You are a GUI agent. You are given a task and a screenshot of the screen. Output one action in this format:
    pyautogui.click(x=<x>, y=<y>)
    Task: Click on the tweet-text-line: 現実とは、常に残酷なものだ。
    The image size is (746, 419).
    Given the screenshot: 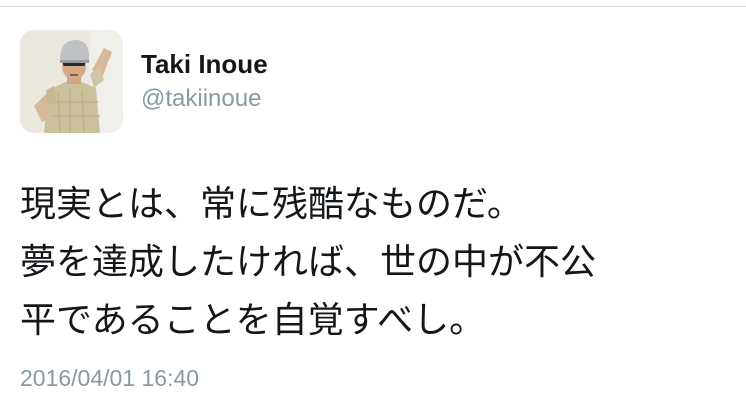 What is the action you would take?
    pyautogui.click(x=271, y=204)
    